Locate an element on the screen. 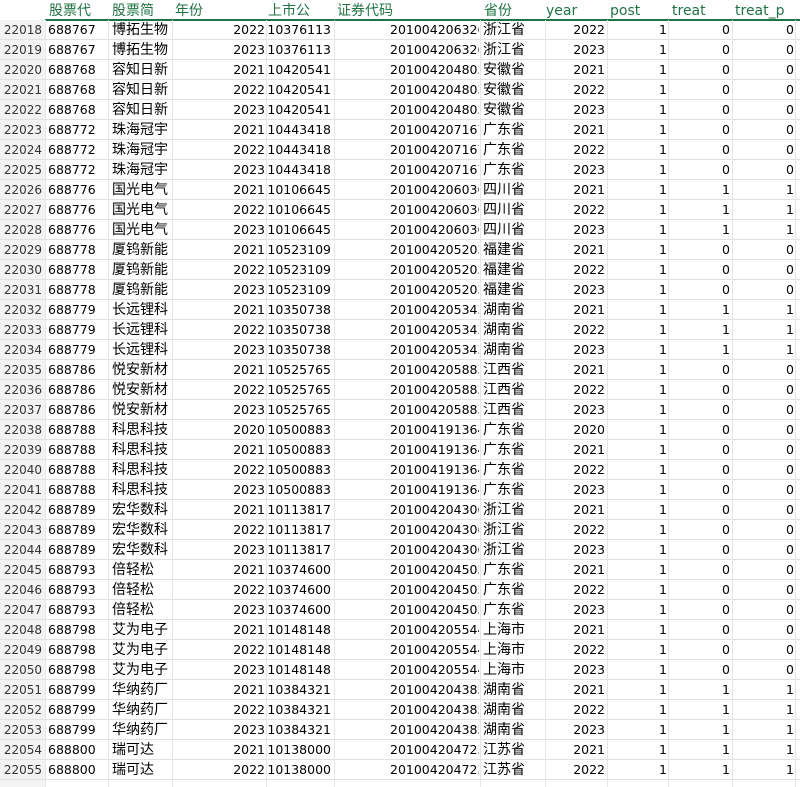 The width and height of the screenshot is (800, 787). province-cell: 安徽省 is located at coordinates (508, 110).